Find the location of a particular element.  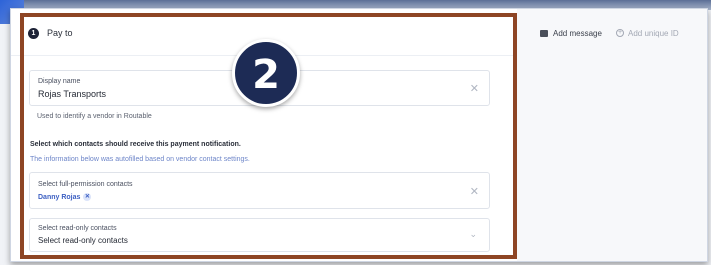

add-message-button: Add message is located at coordinates (577, 33).